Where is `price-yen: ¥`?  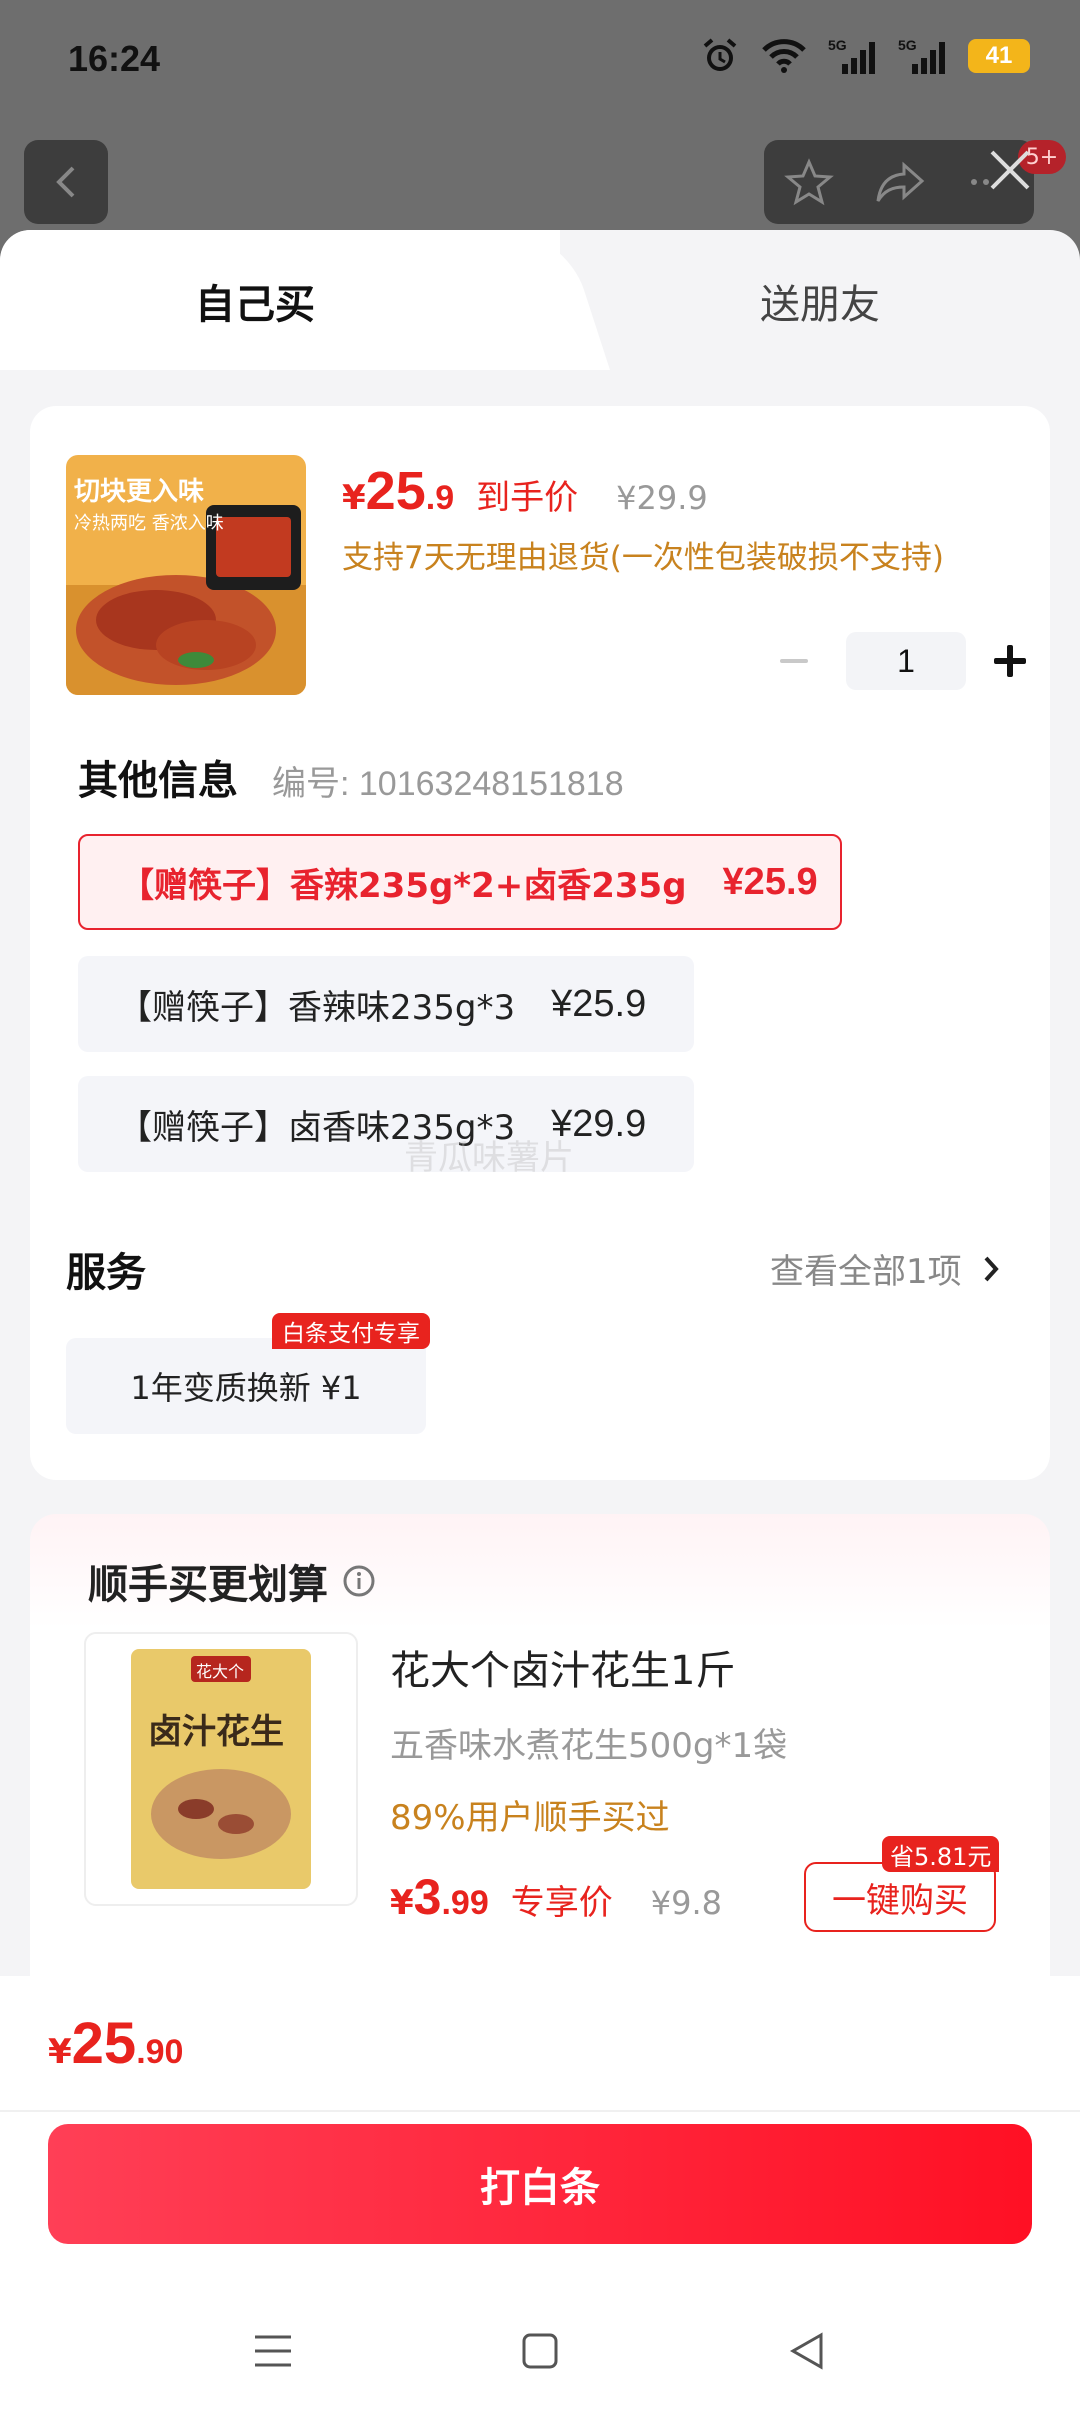
price-yen: ¥ is located at coordinates (354, 498).